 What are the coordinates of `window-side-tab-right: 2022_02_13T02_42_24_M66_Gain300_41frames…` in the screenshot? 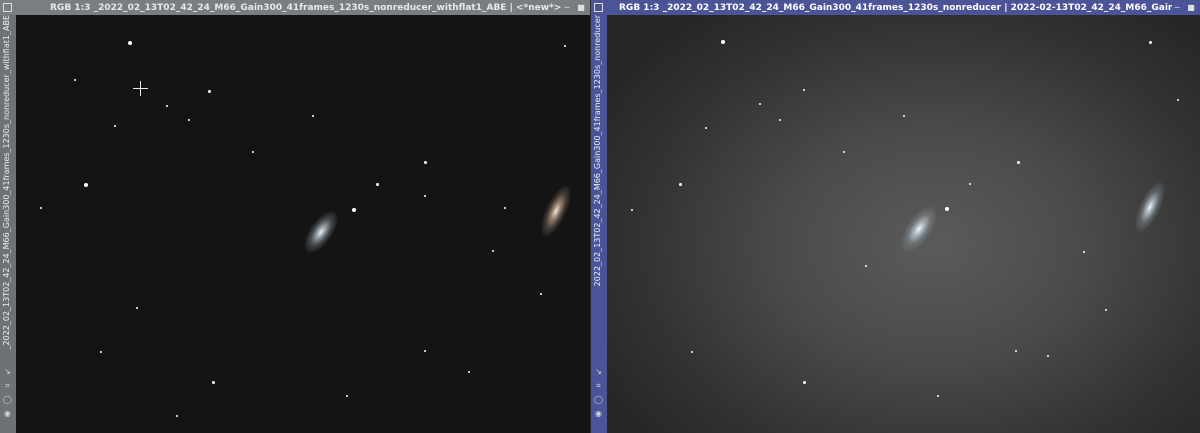 It's located at (599, 224).